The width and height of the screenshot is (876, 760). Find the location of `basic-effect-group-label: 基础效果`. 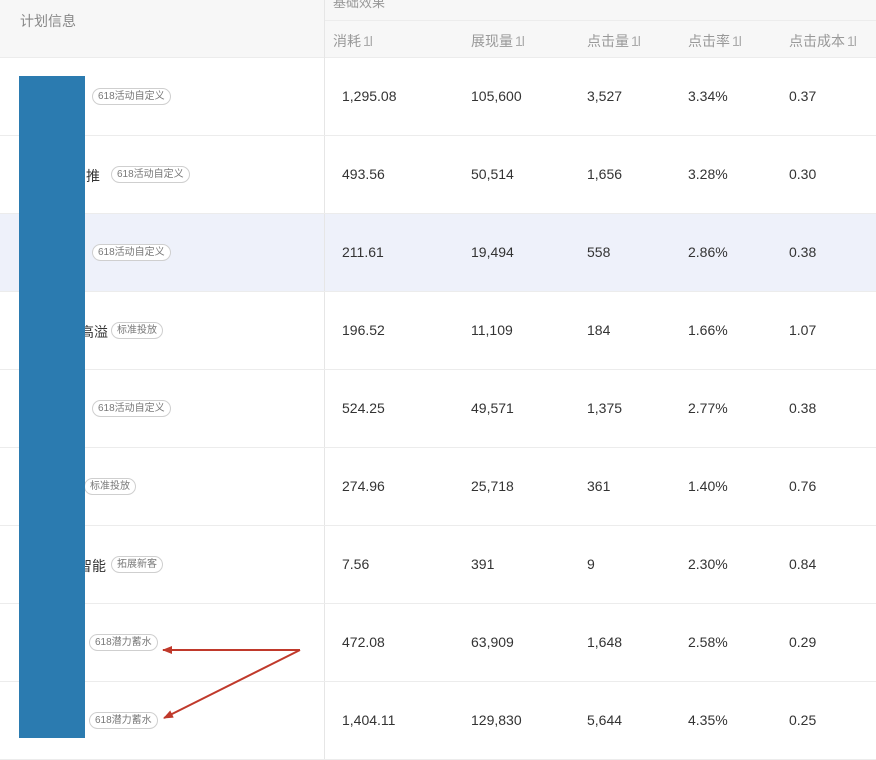

basic-effect-group-label: 基础效果 is located at coordinates (359, 5).